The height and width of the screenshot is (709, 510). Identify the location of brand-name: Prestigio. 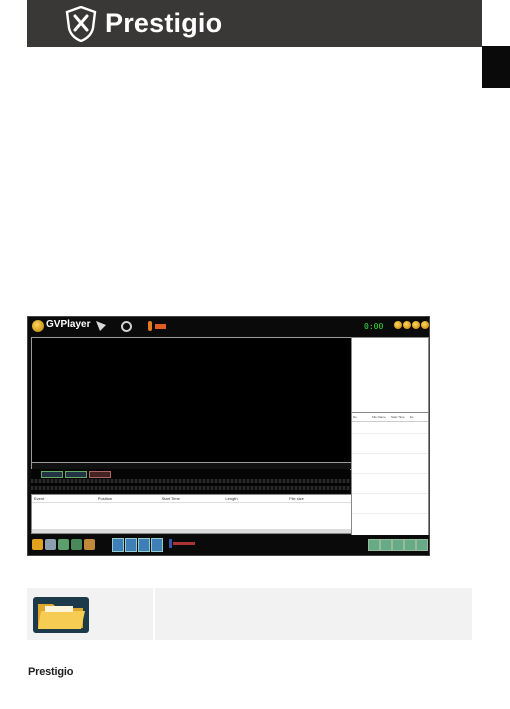
(164, 23).